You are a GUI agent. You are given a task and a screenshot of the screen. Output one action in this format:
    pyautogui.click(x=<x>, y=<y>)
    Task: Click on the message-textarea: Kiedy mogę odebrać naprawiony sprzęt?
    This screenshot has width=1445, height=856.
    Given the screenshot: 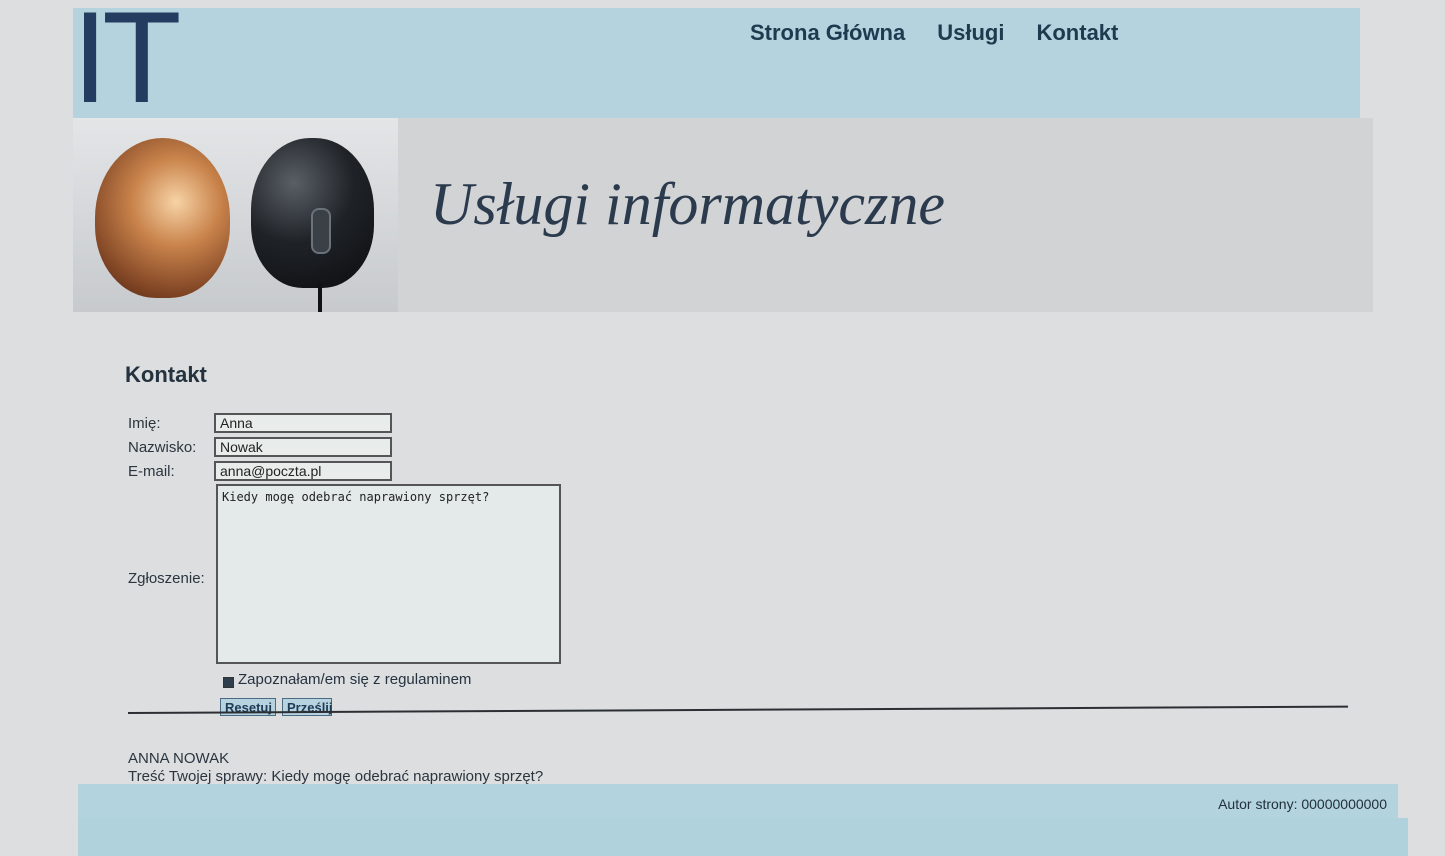 What is the action you would take?
    pyautogui.click(x=388, y=574)
    